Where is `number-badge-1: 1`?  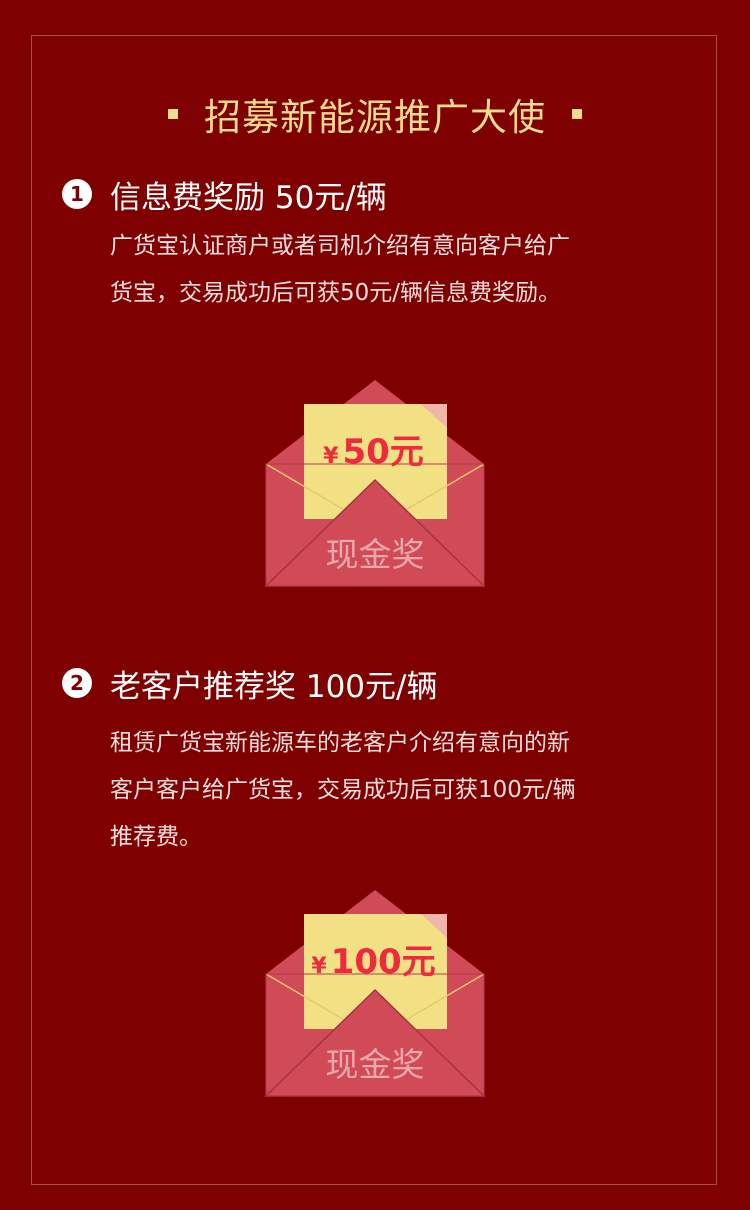
number-badge-1: 1 is located at coordinates (77, 194).